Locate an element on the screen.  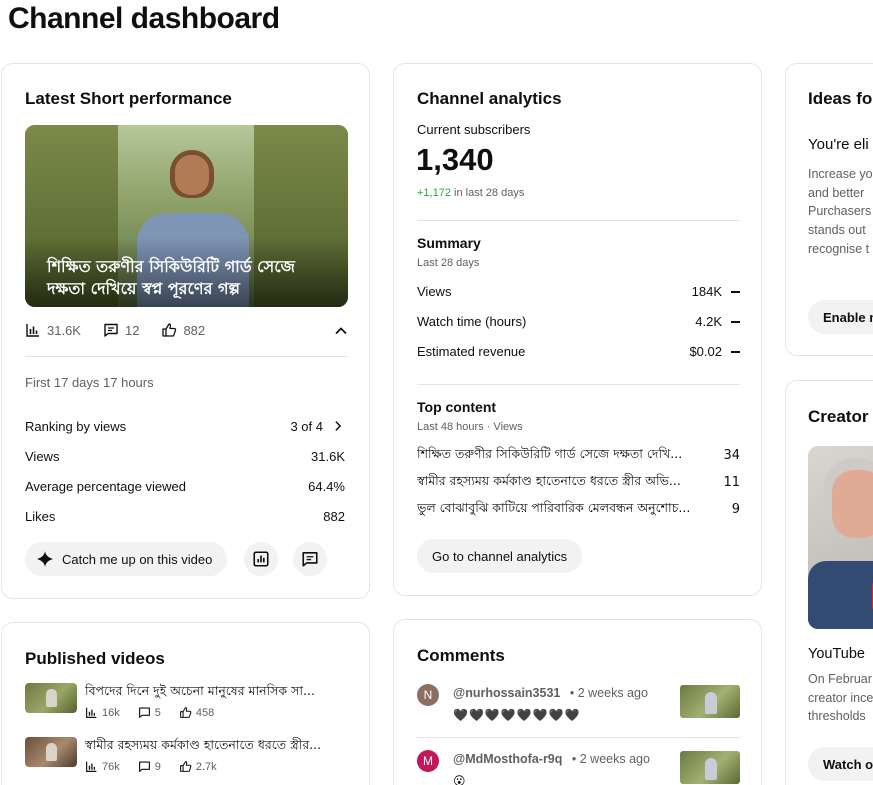
metric-row: Likes 882 is located at coordinates (185, 516).